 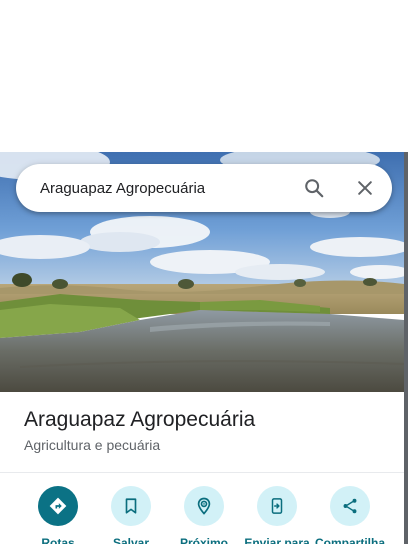 I want to click on share-button: Compartilha, so click(x=350, y=515).